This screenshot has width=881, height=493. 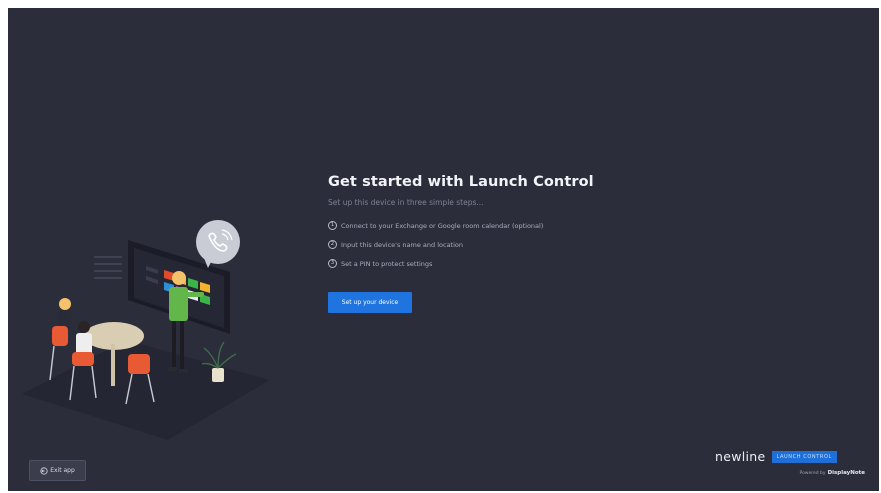 I want to click on call-bubble, so click(x=218, y=244).